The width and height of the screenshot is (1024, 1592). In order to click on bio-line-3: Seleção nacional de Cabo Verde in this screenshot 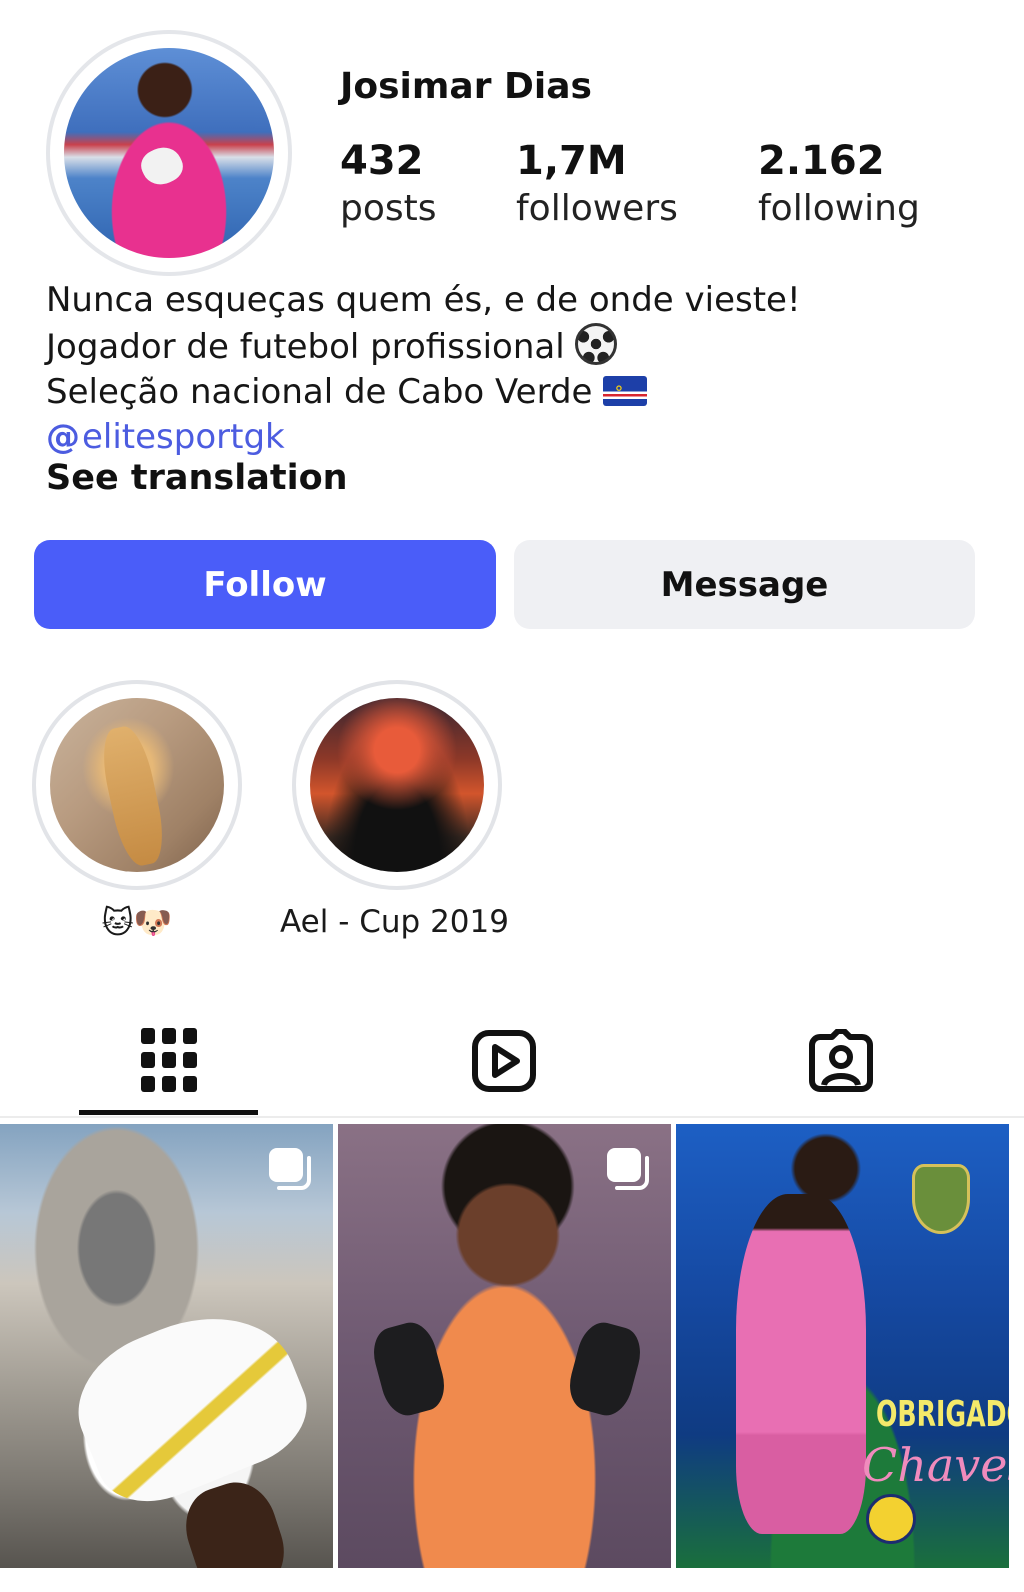, I will do `click(526, 392)`.